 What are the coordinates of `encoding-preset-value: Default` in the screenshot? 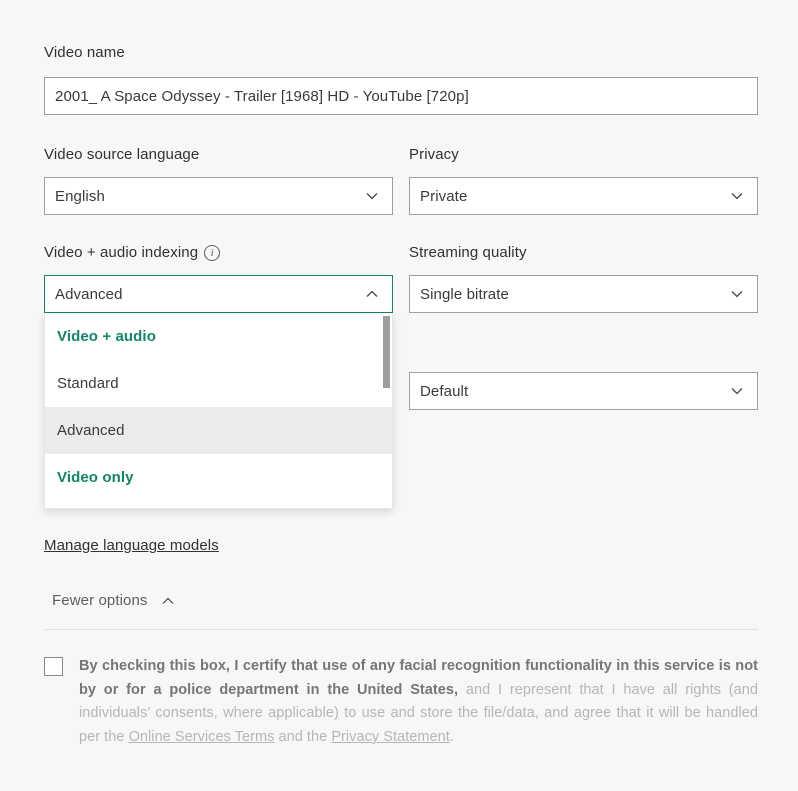 It's located at (444, 391).